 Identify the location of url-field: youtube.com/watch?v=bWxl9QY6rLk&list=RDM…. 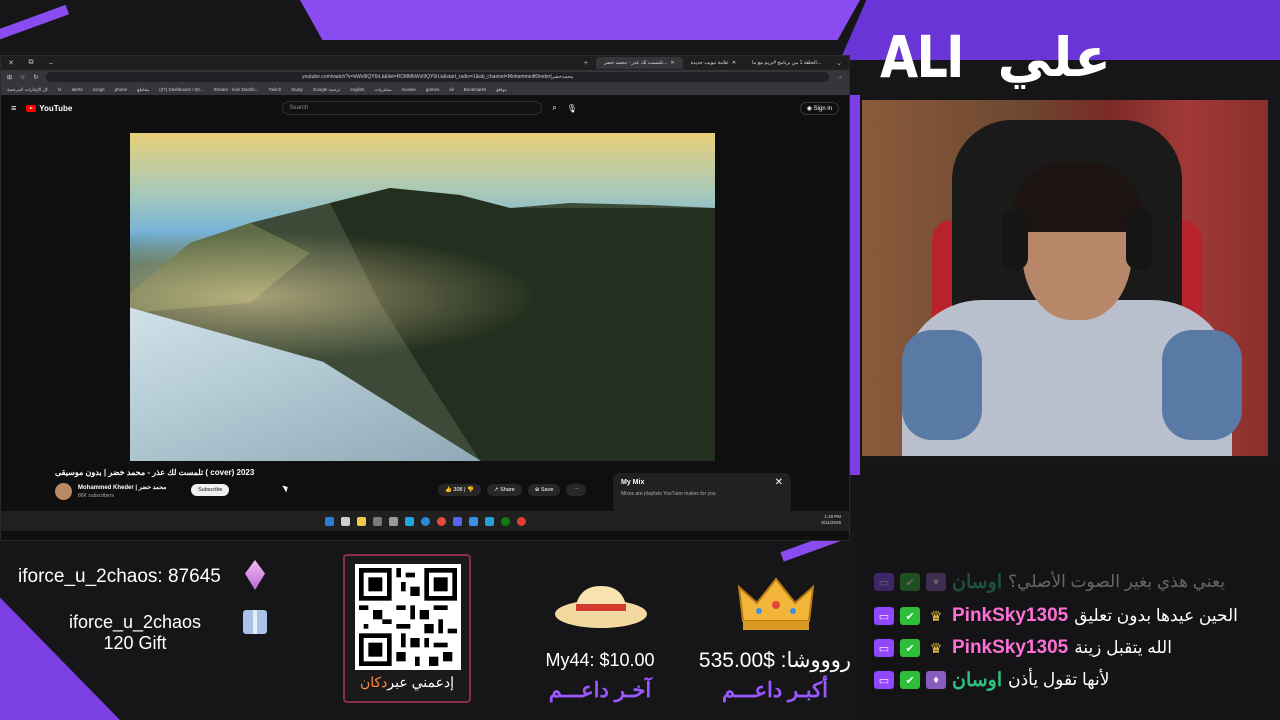
(437, 77).